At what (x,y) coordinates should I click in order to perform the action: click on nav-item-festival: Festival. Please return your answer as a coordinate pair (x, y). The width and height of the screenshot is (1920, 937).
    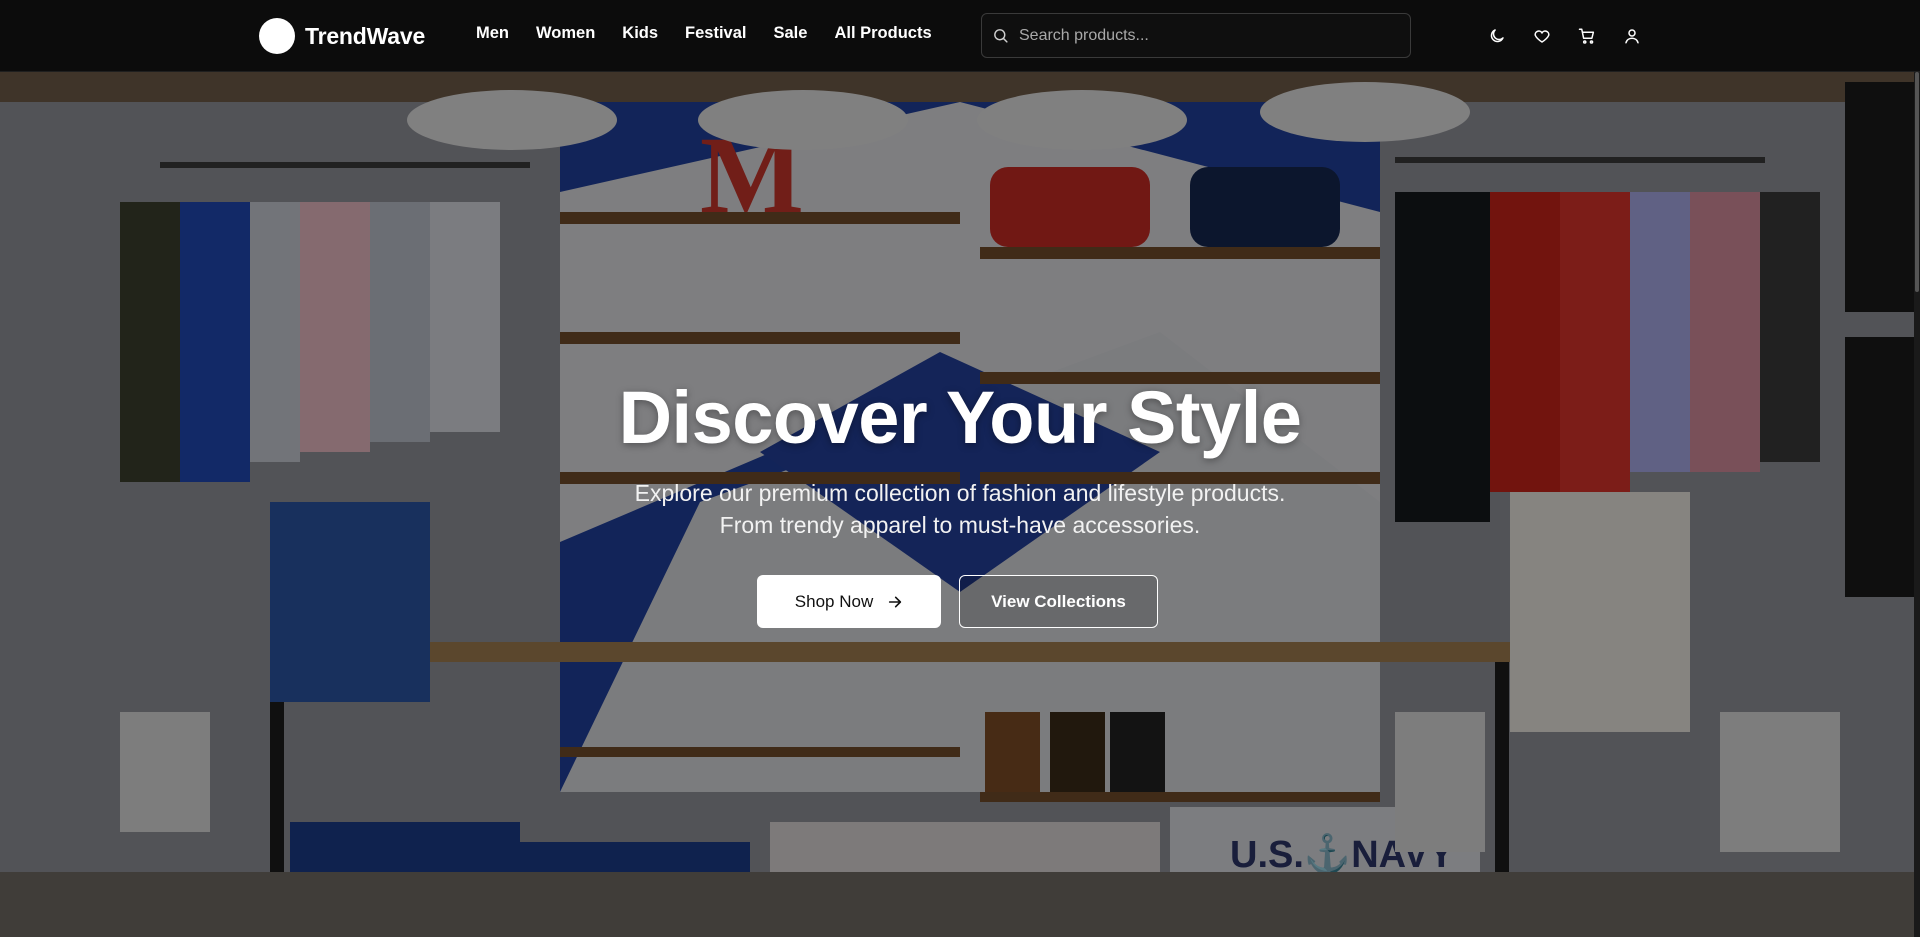
    Looking at the image, I should click on (715, 33).